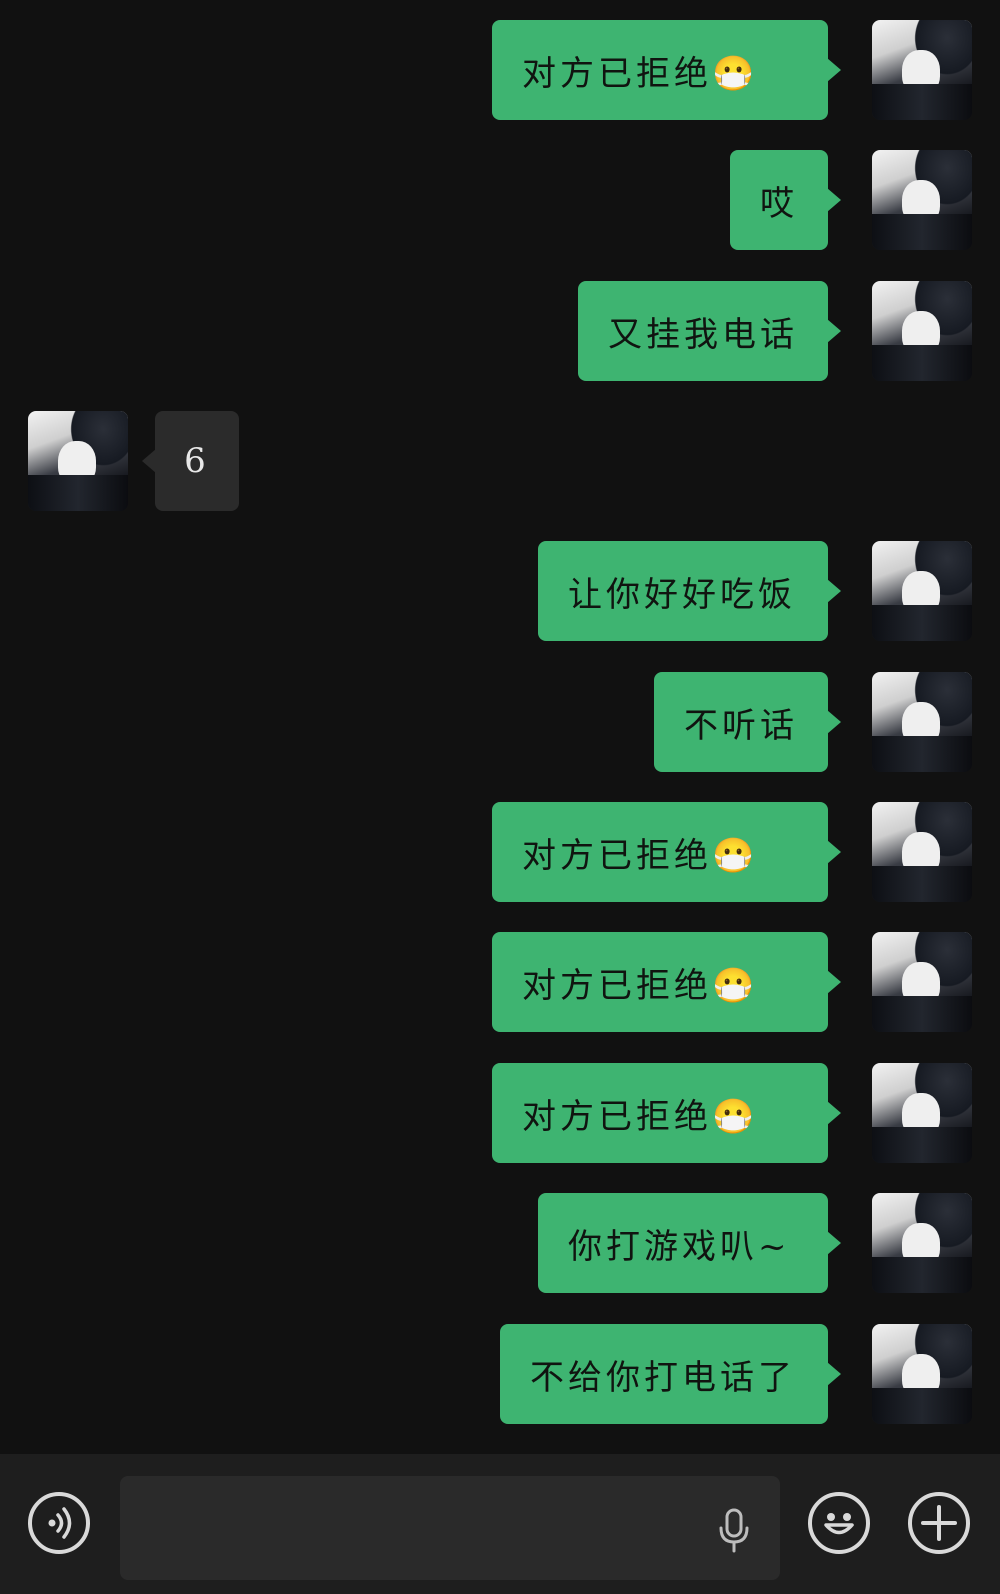 Image resolution: width=1000 pixels, height=1594 pixels. What do you see at coordinates (500, 591) in the screenshot?
I see `message-row: 让你好好吃饭` at bounding box center [500, 591].